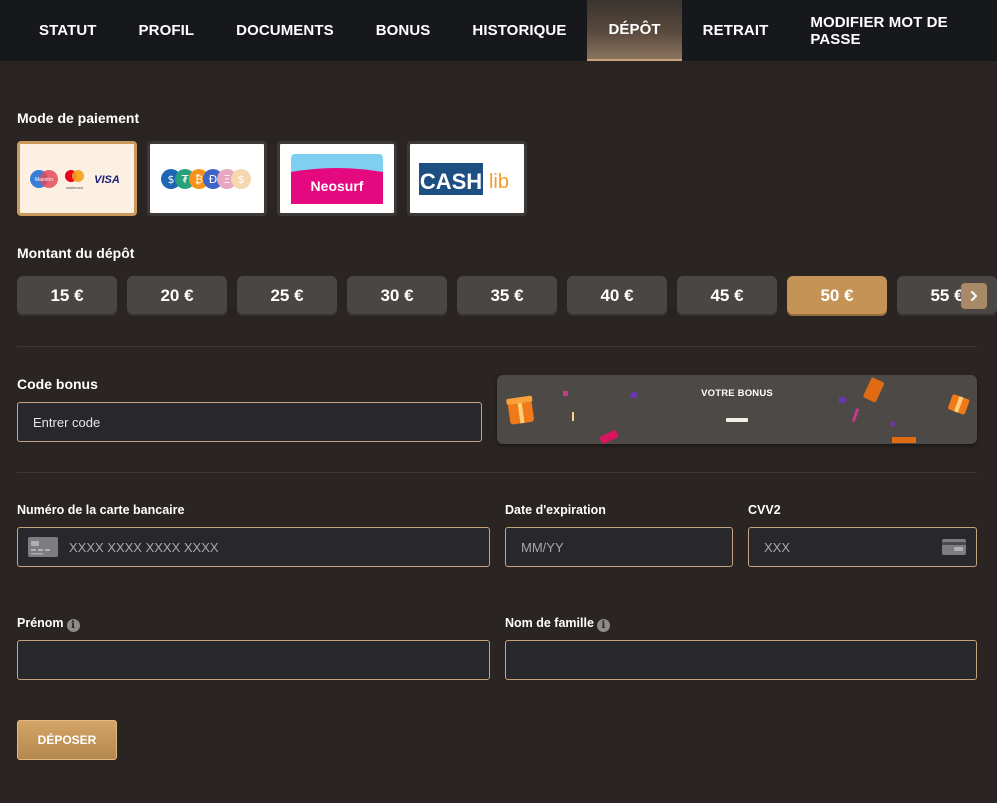 The image size is (997, 803). What do you see at coordinates (737, 420) in the screenshot?
I see `bonus-value-placeholder` at bounding box center [737, 420].